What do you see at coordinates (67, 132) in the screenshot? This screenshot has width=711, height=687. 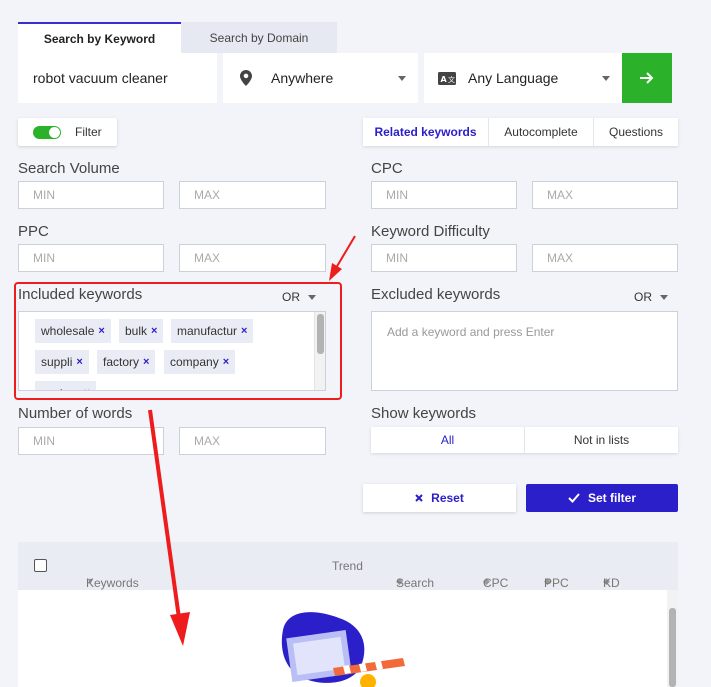 I see `filter-toggle: Filter` at bounding box center [67, 132].